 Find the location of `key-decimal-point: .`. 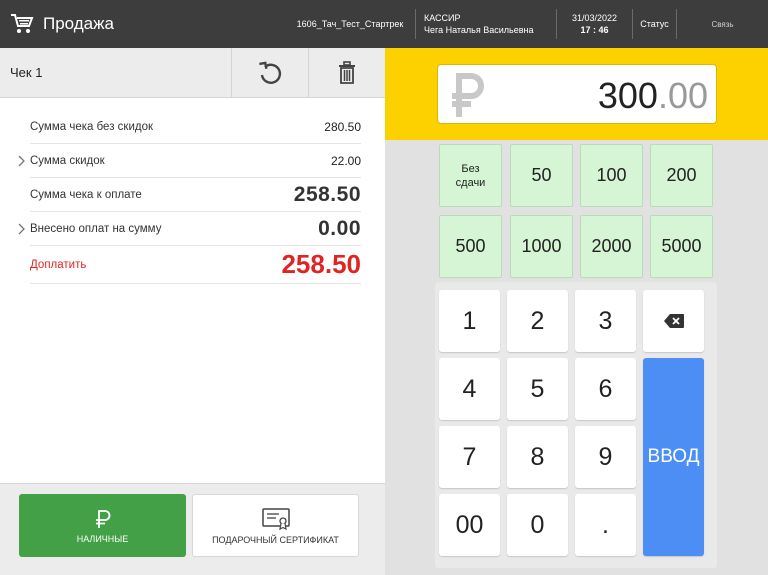

key-decimal-point: . is located at coordinates (605, 525).